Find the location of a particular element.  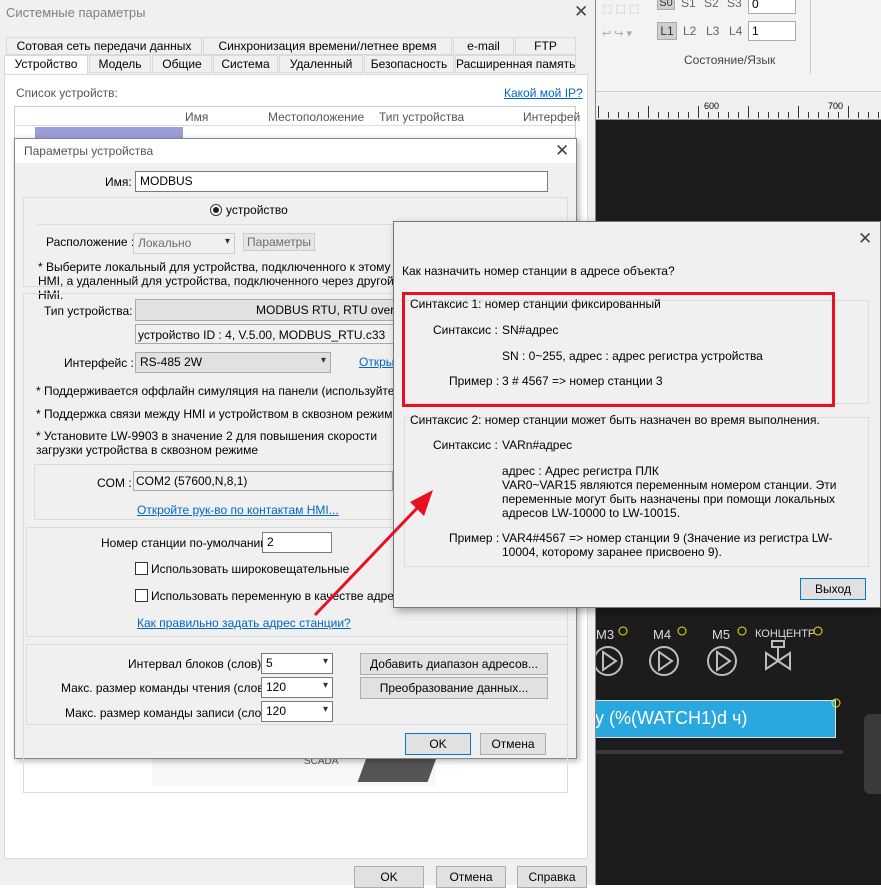

ribbon-s1: S1 is located at coordinates (688, 5).